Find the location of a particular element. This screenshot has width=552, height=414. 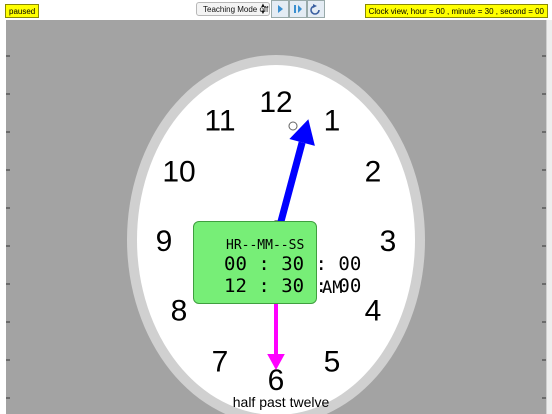

run-status-badge: paused is located at coordinates (22, 11).